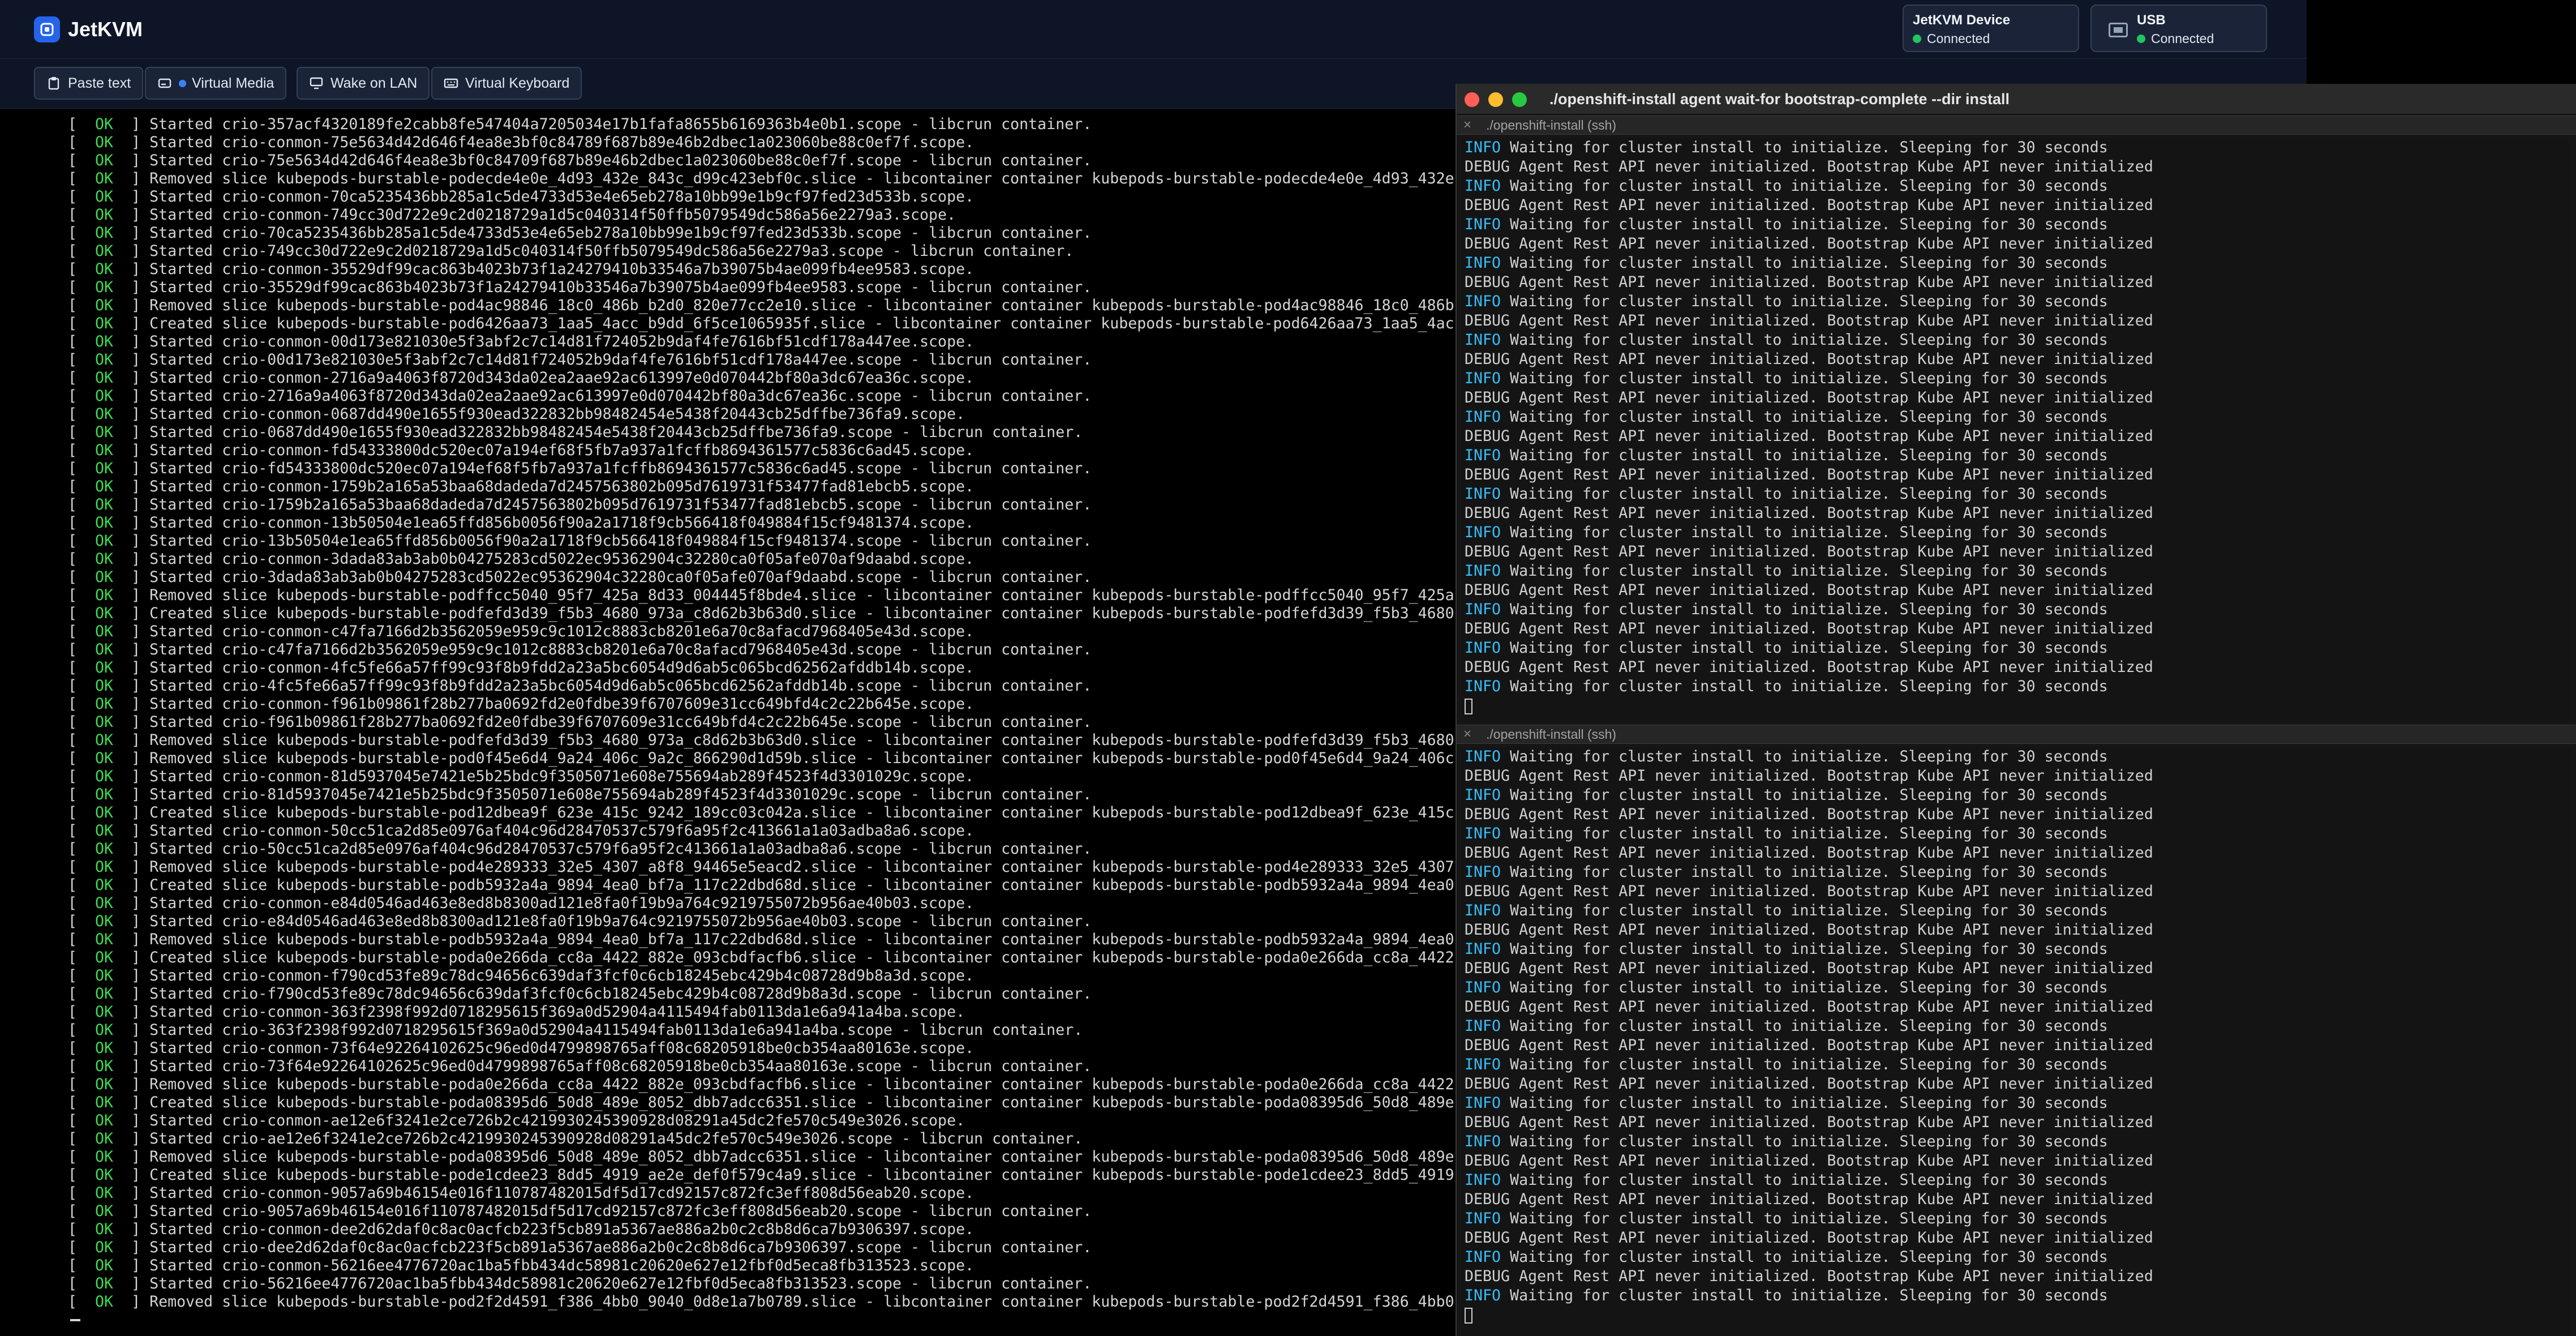 This screenshot has width=2576, height=1336. What do you see at coordinates (2118, 30) in the screenshot?
I see `usb-icon` at bounding box center [2118, 30].